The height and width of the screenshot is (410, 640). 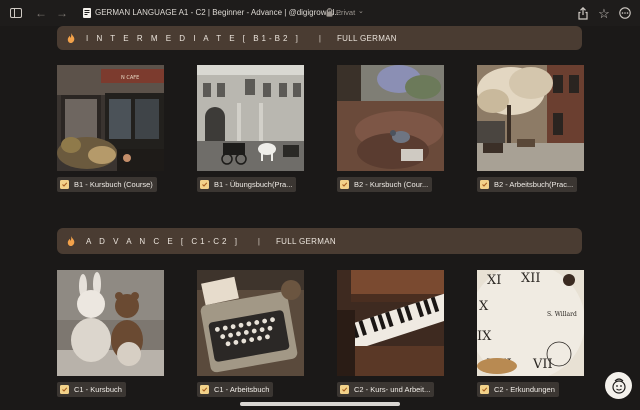 What do you see at coordinates (390, 118) in the screenshot?
I see `pigeon-window-image` at bounding box center [390, 118].